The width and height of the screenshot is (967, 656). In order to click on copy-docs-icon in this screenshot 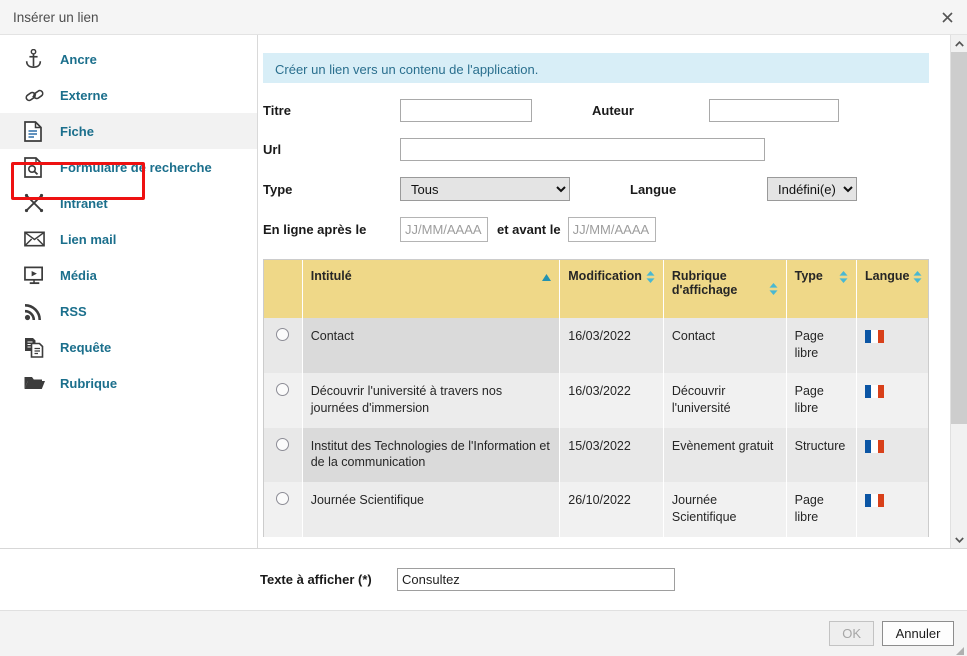, I will do `click(39, 347)`.